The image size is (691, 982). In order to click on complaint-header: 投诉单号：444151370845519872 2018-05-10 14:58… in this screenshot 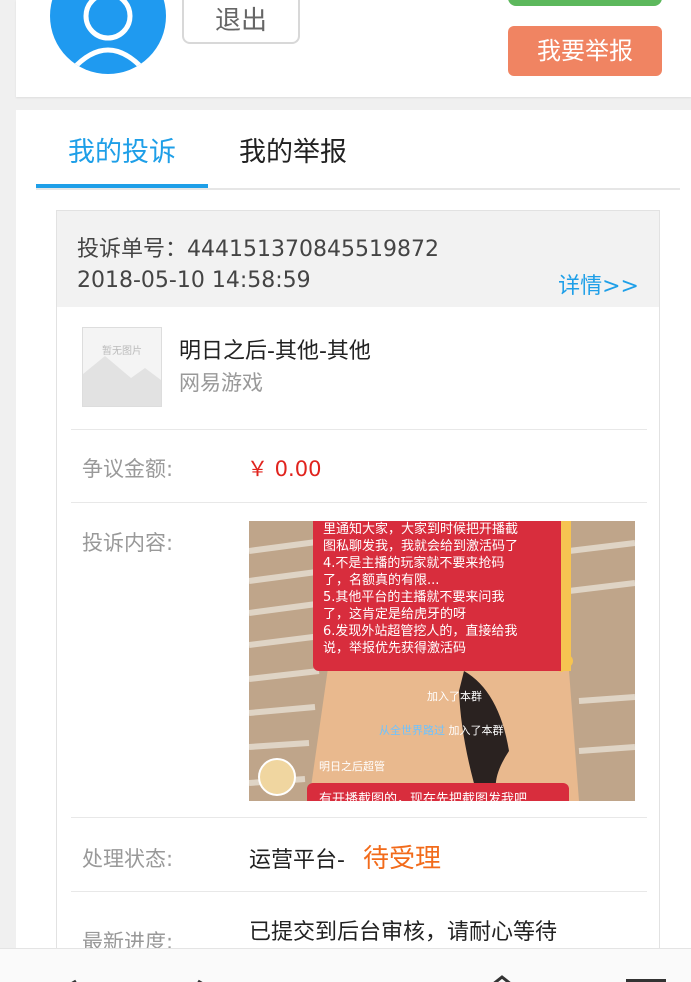, I will do `click(358, 259)`.